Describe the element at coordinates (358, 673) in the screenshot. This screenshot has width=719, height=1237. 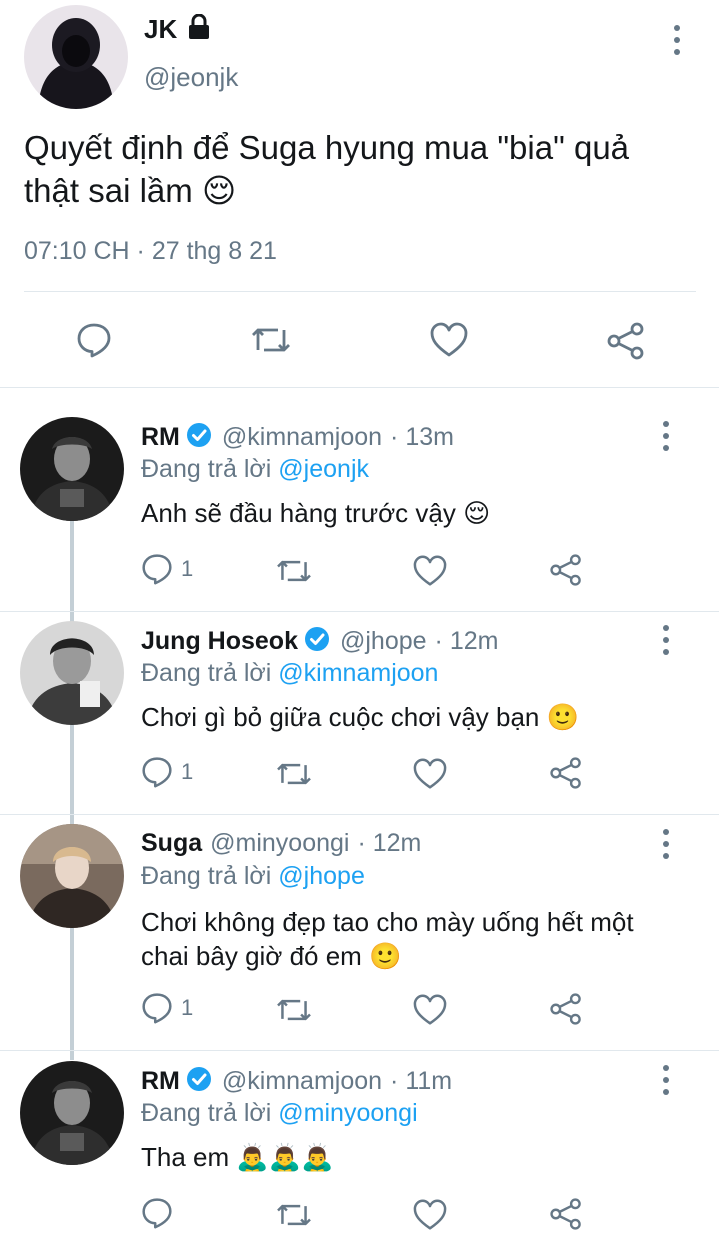
I see `replying-to-link: @kimnamjoon` at that location.